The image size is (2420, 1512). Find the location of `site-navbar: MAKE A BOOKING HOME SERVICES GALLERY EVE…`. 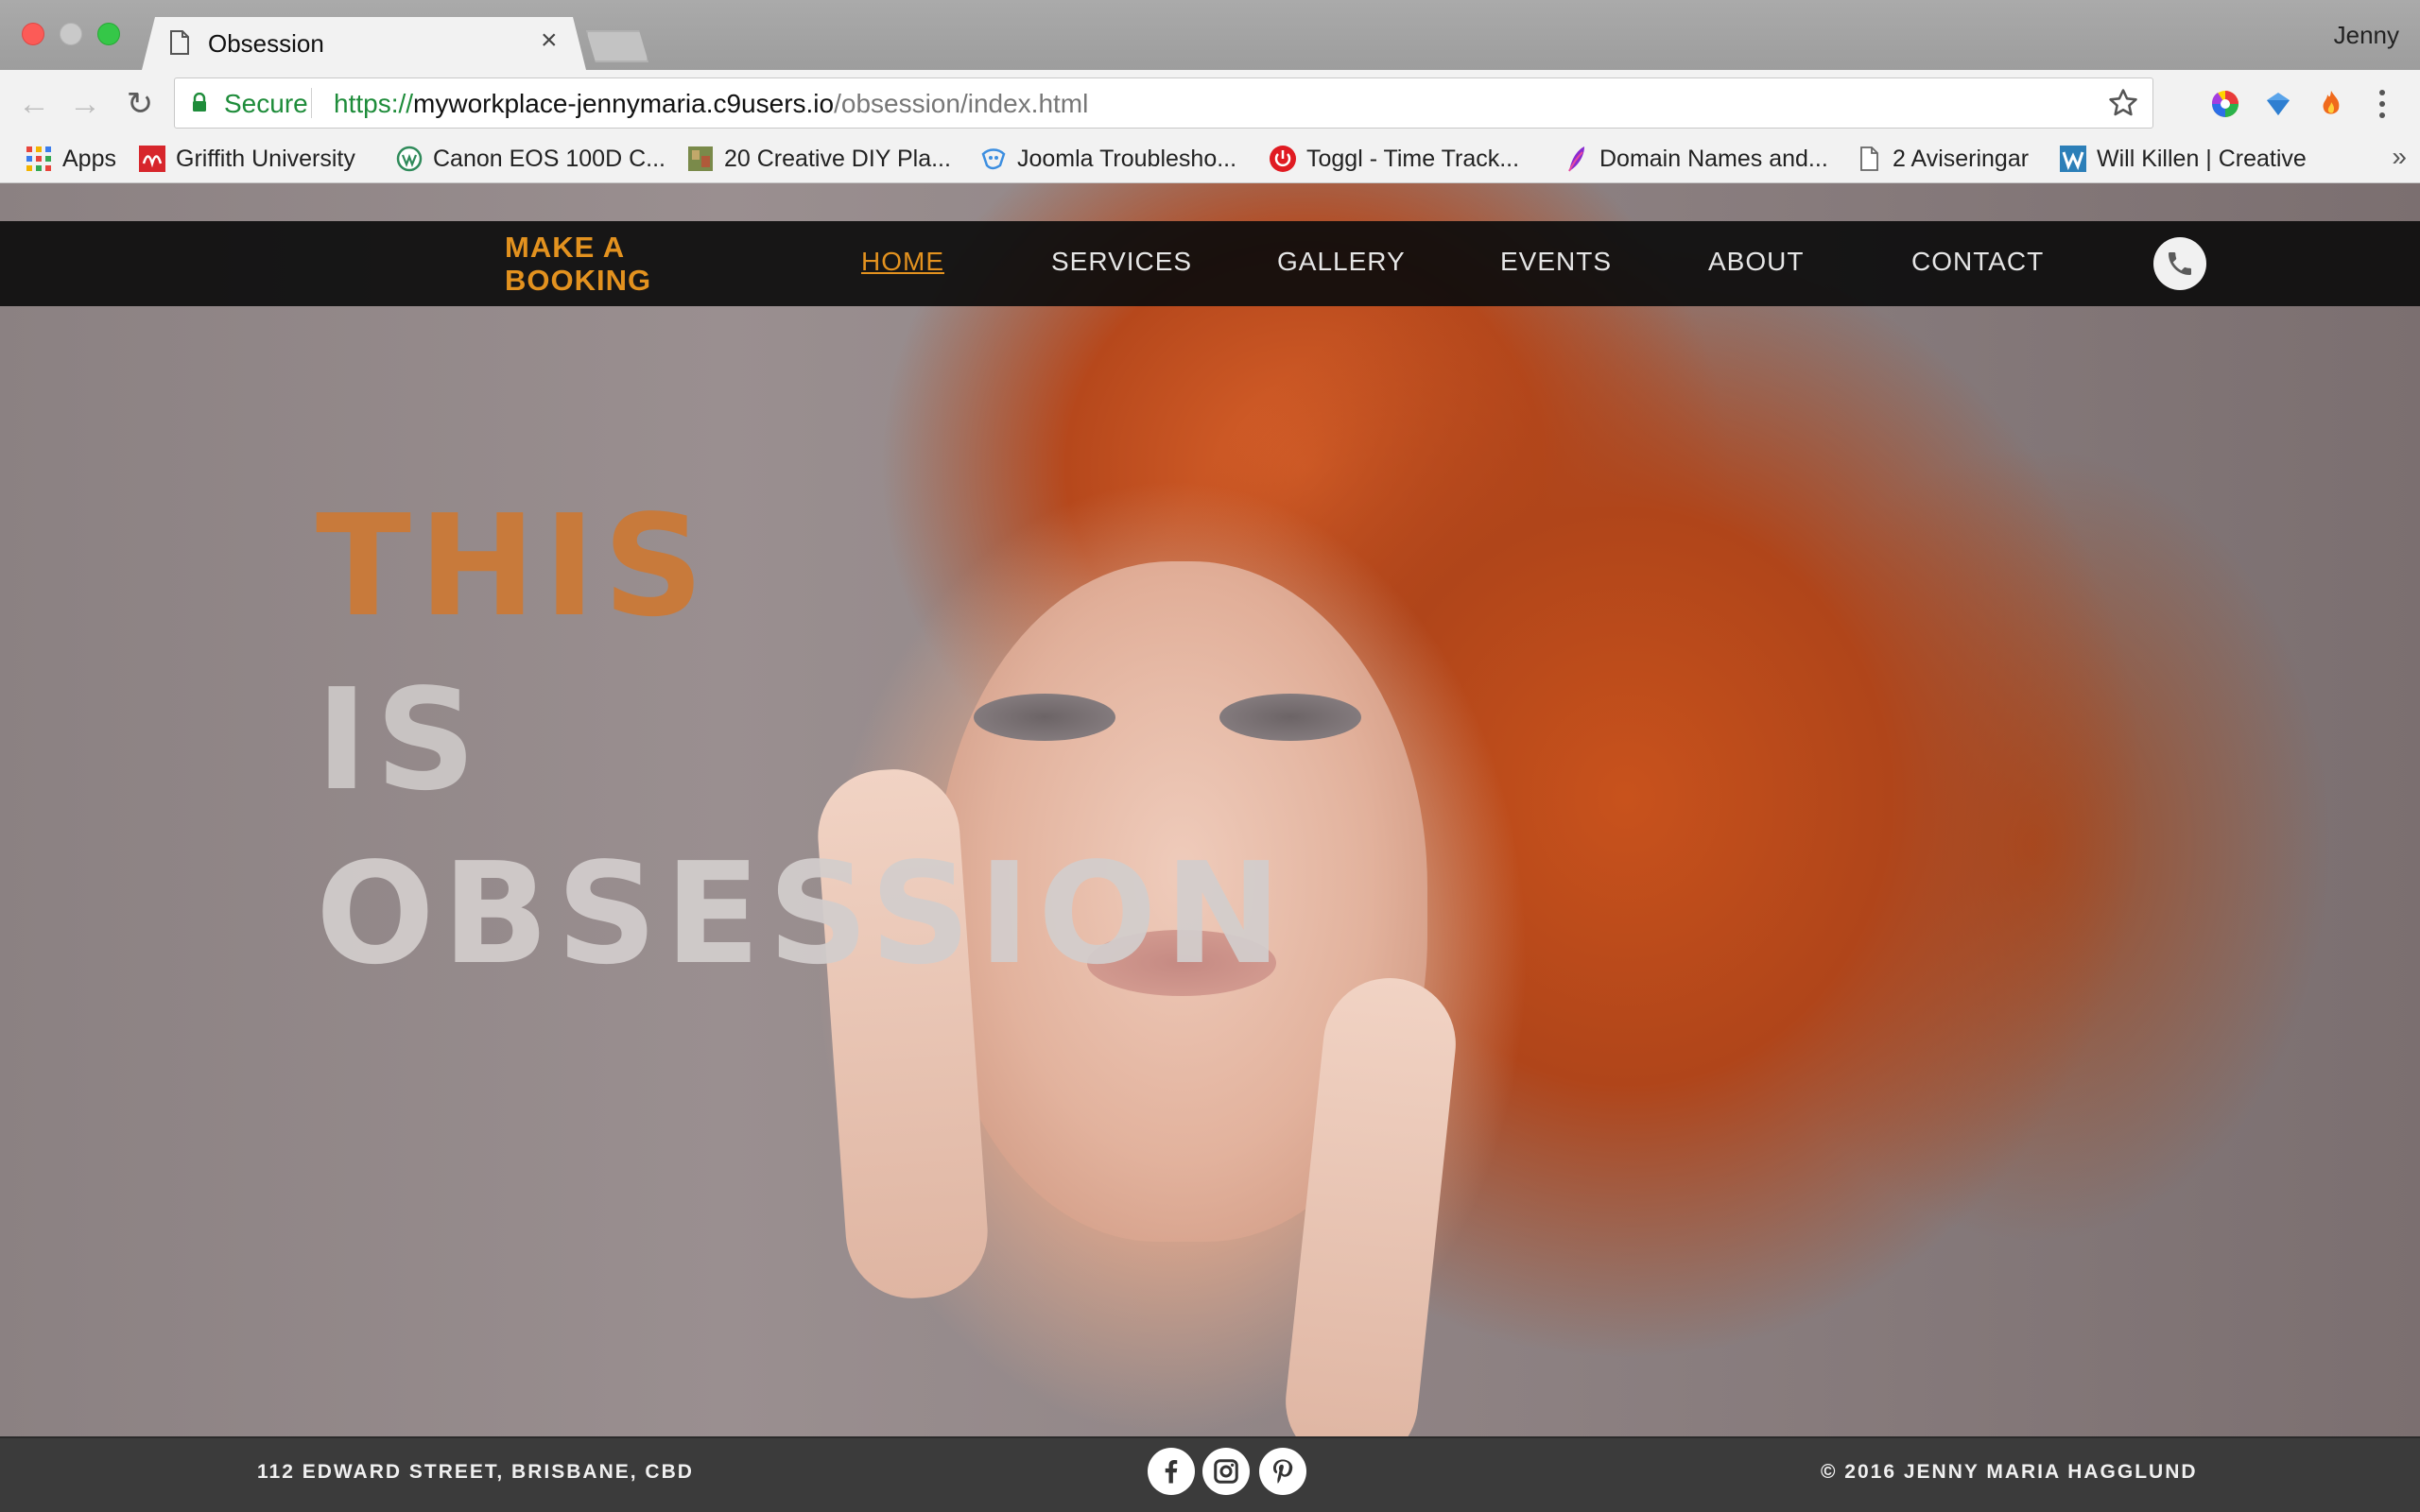

site-navbar: MAKE A BOOKING HOME SERVICES GALLERY EVE… is located at coordinates (1210, 263).